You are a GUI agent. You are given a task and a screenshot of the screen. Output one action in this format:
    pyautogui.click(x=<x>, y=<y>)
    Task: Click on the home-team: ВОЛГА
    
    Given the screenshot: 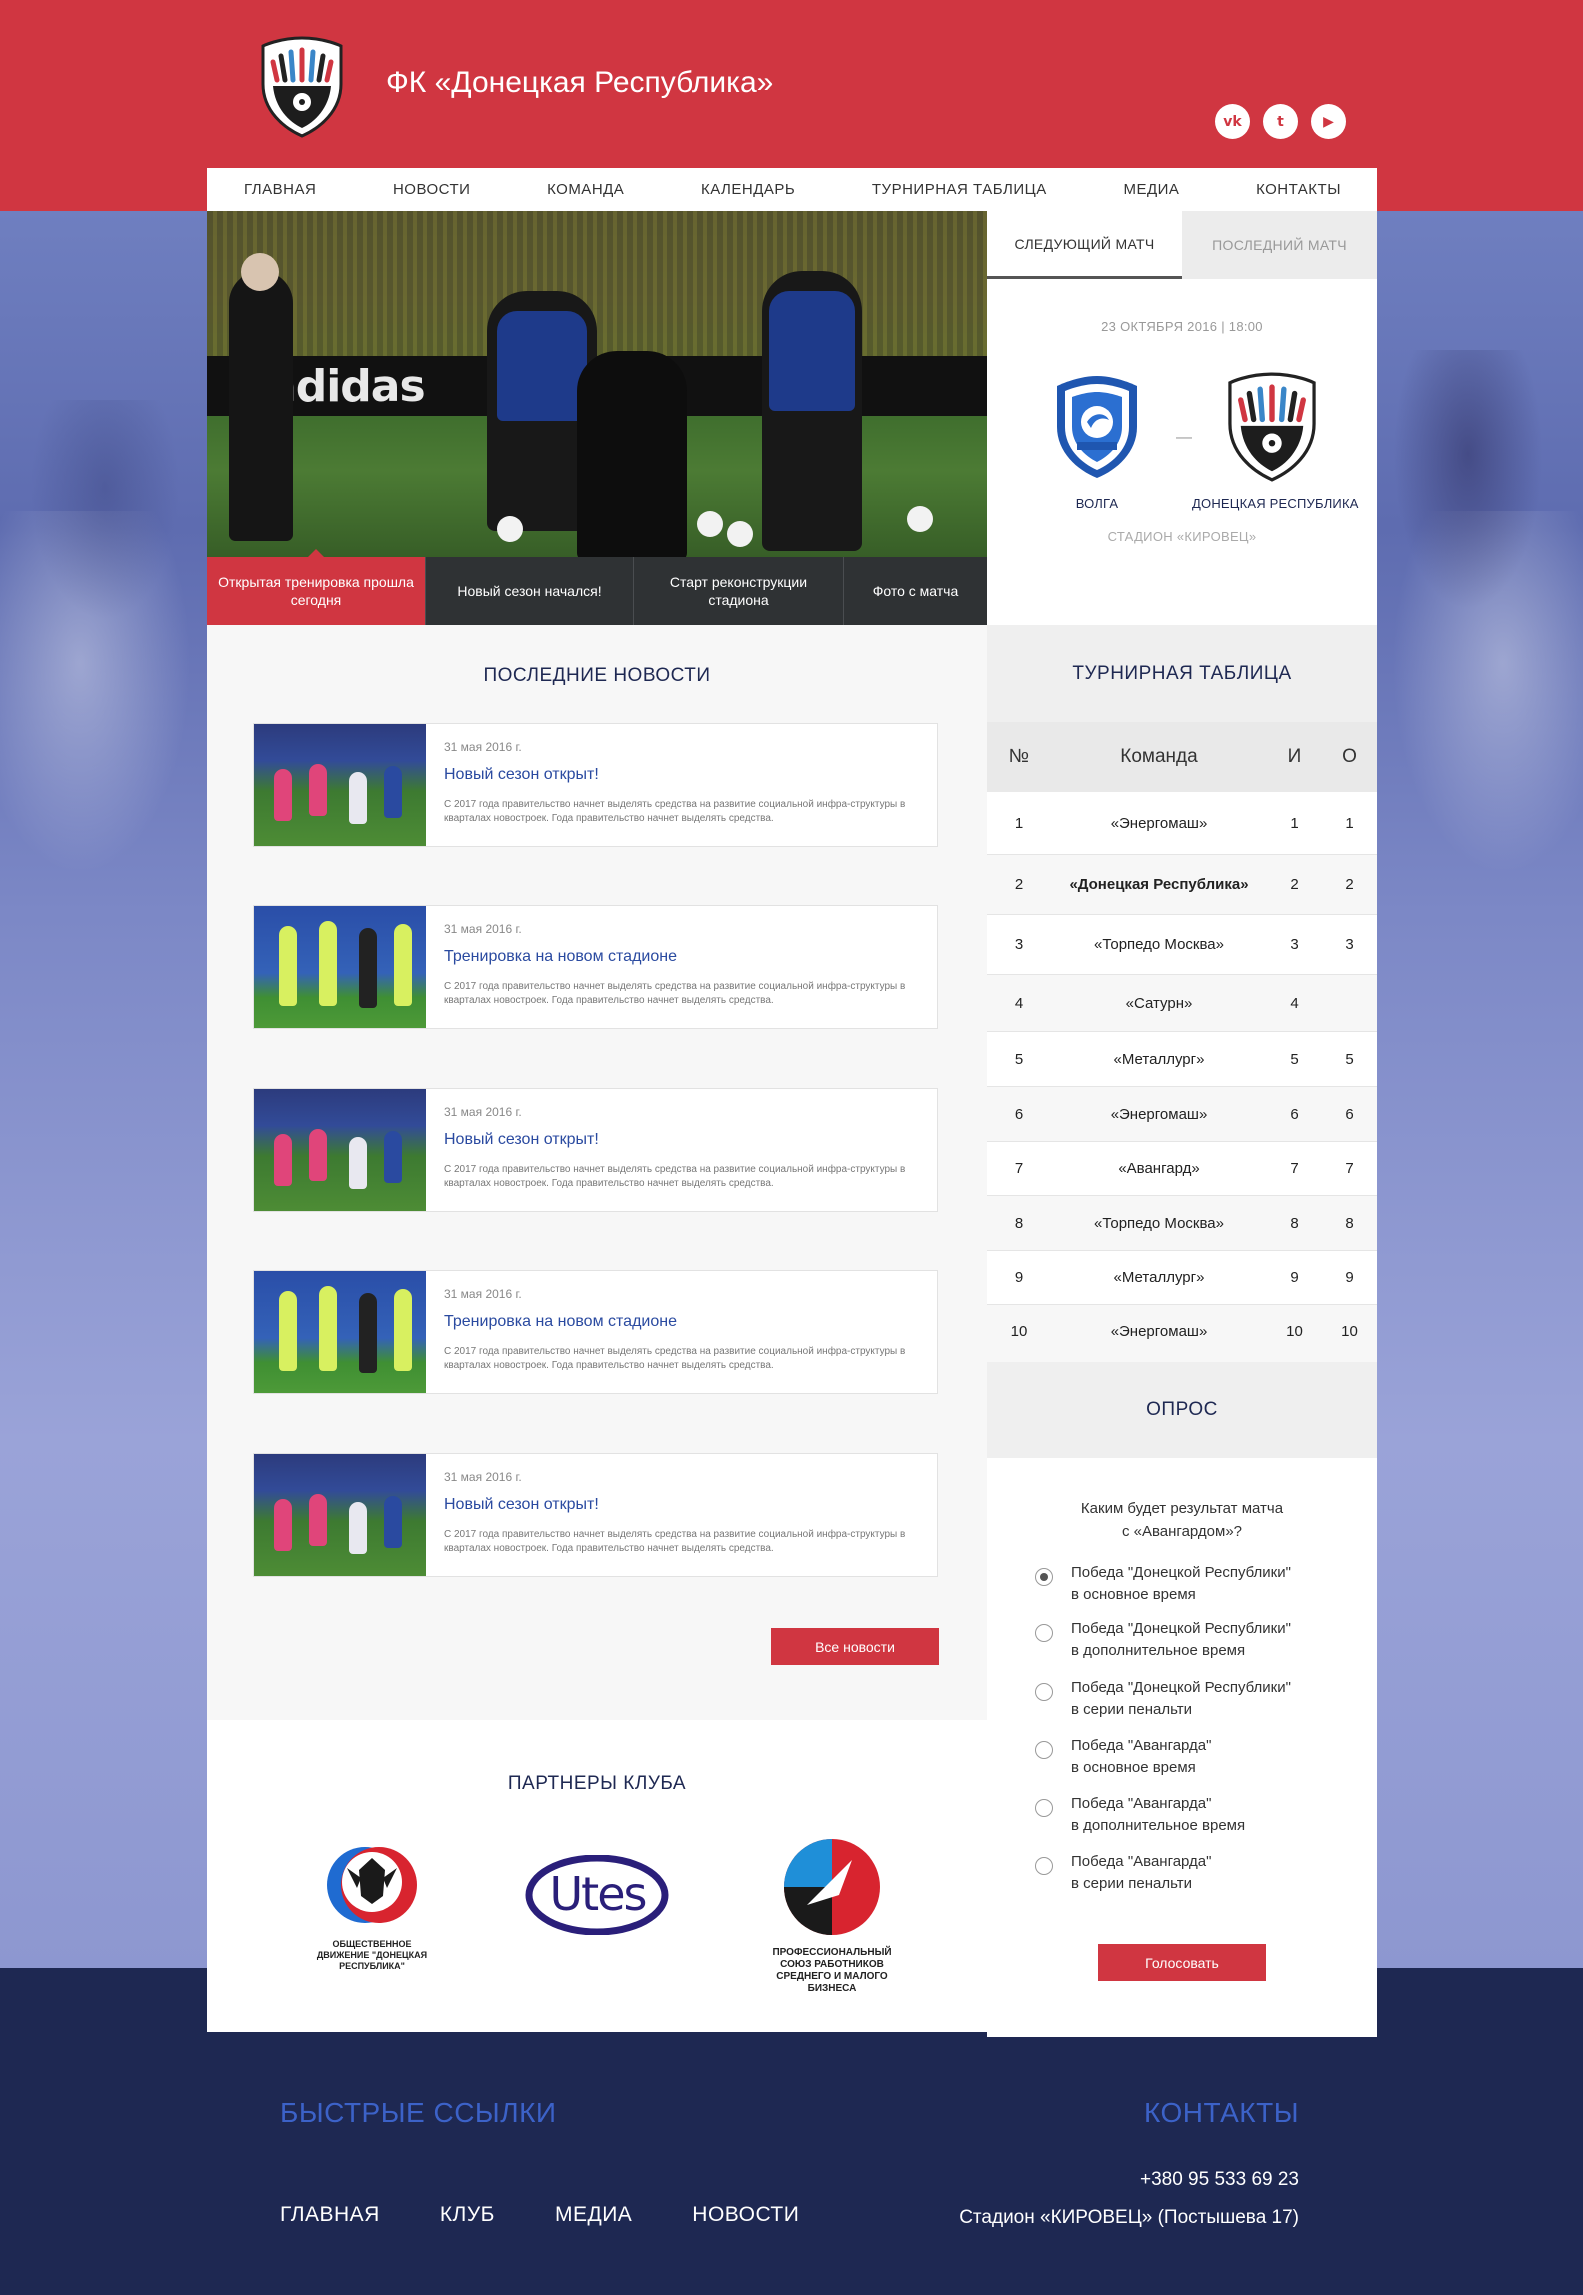 What is the action you would take?
    pyautogui.click(x=1097, y=441)
    